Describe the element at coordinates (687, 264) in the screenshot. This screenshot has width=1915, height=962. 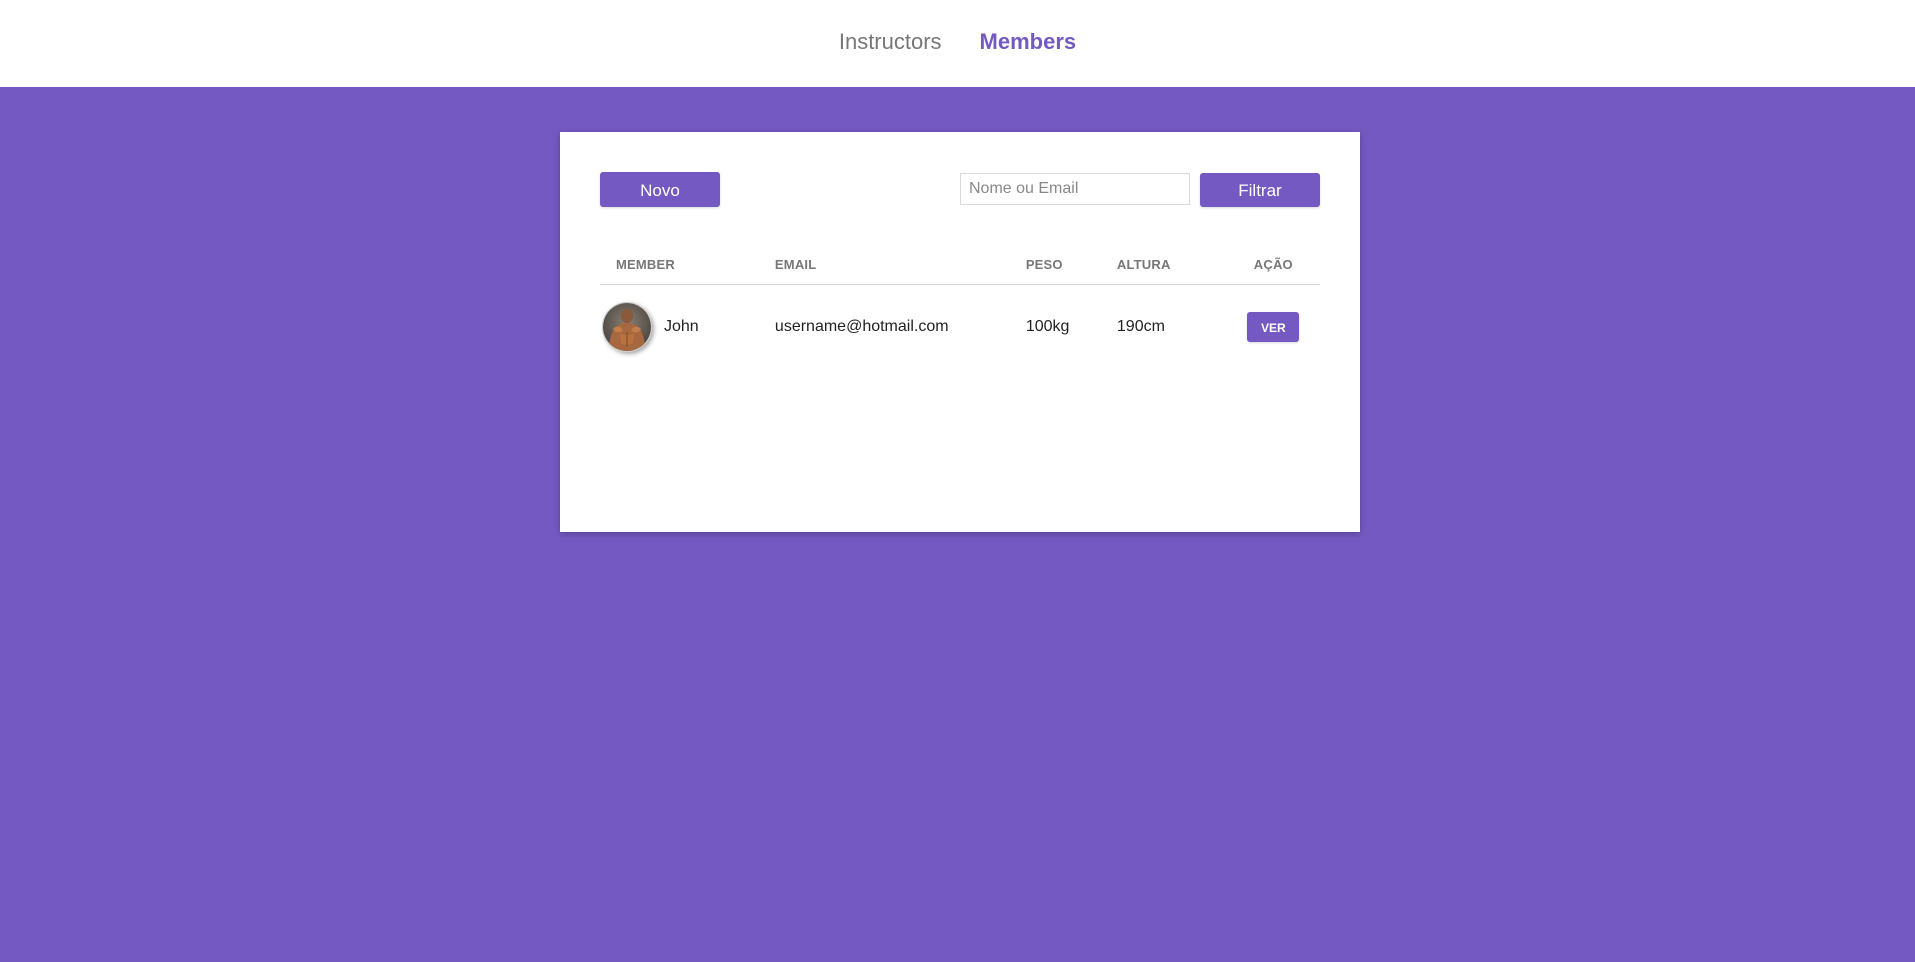
I see `header-member: MEMBER` at that location.